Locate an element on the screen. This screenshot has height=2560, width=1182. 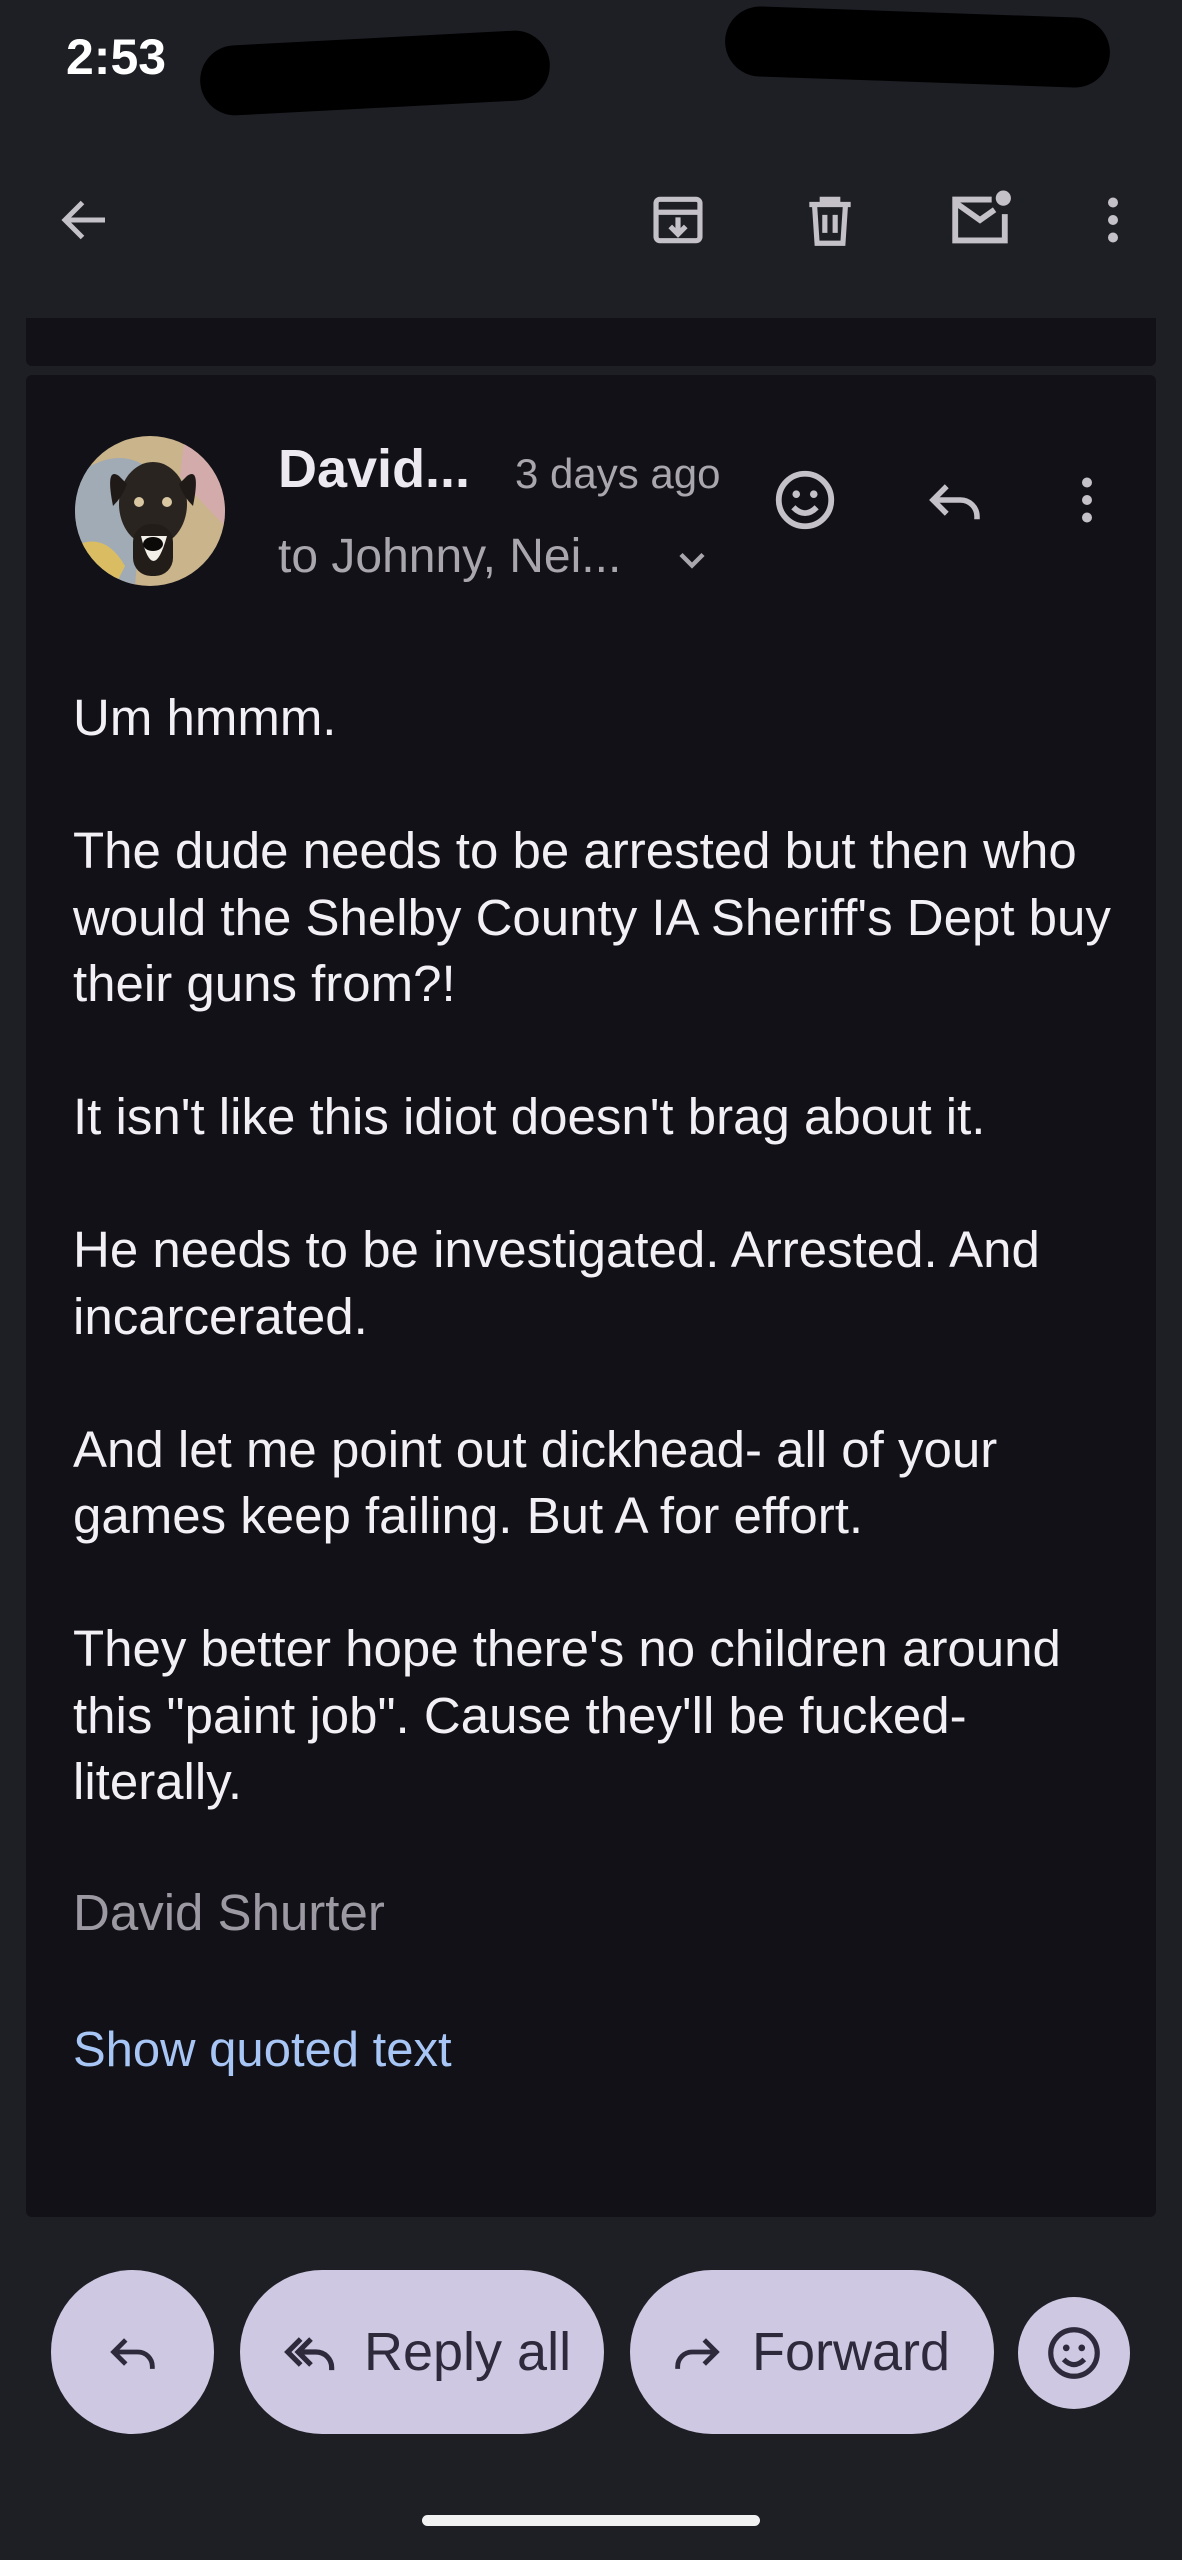
action-bar: Reply all Forward is located at coordinates (591, 2352).